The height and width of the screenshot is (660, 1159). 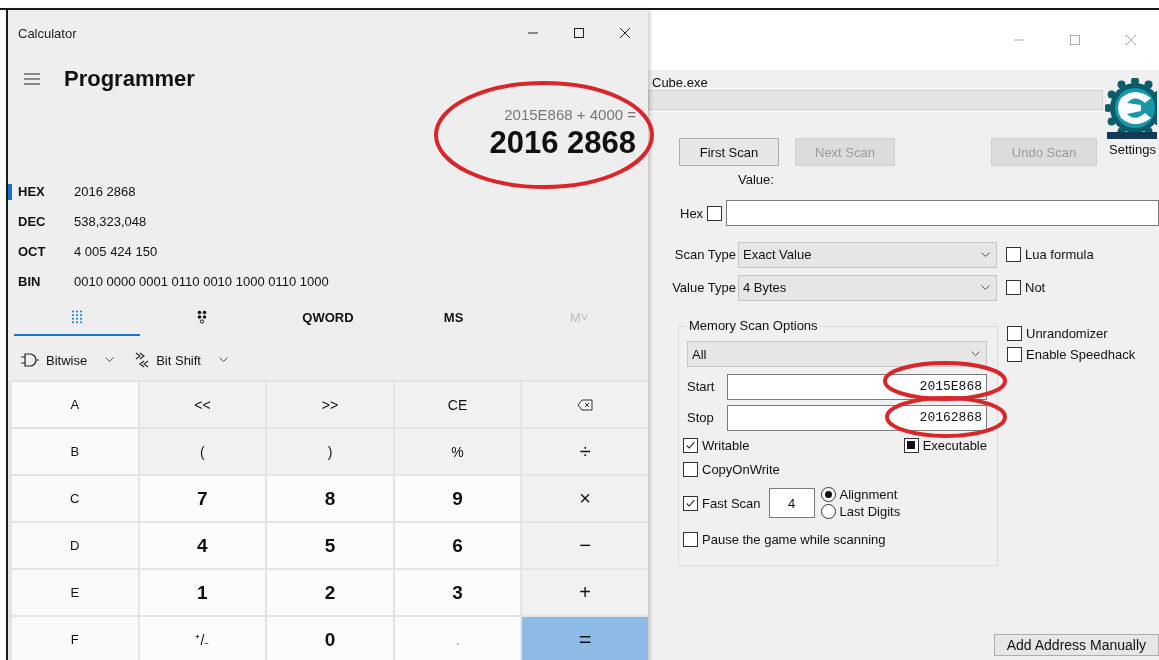 What do you see at coordinates (46, 221) in the screenshot?
I see `radix-label: DEC` at bounding box center [46, 221].